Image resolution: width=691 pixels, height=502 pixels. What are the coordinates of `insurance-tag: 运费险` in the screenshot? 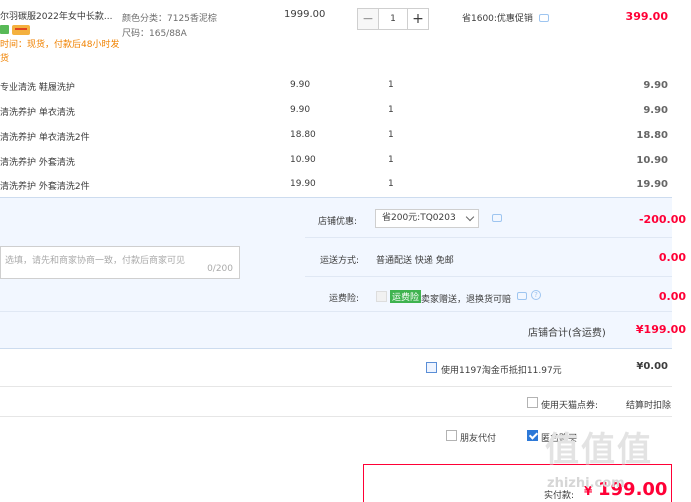 It's located at (406, 296).